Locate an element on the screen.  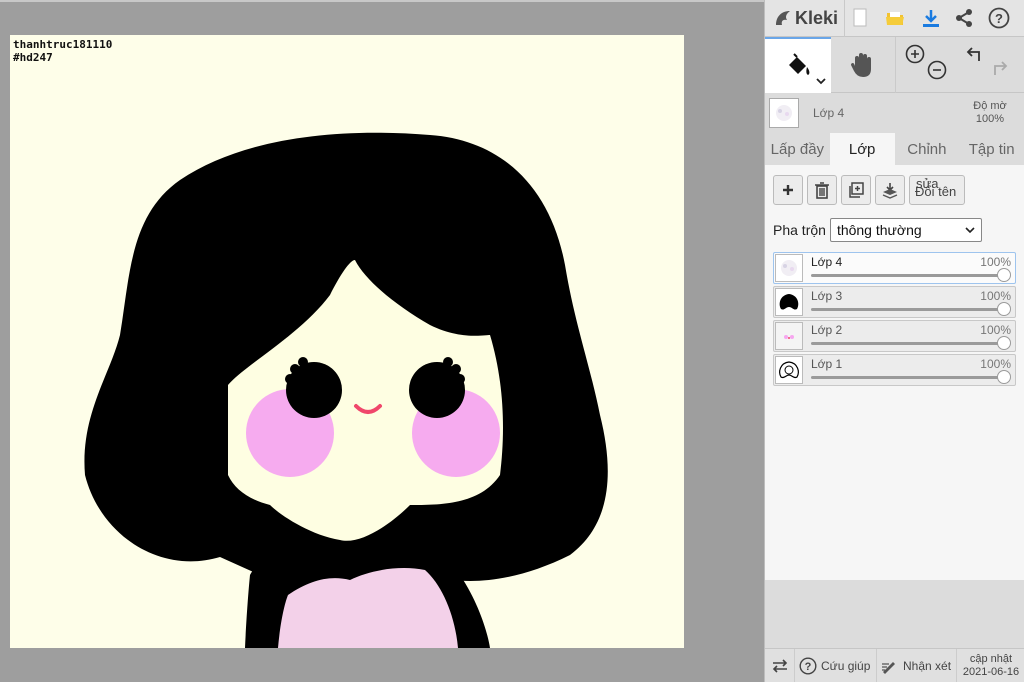
fill-bucket-icon is located at coordinates (799, 64).